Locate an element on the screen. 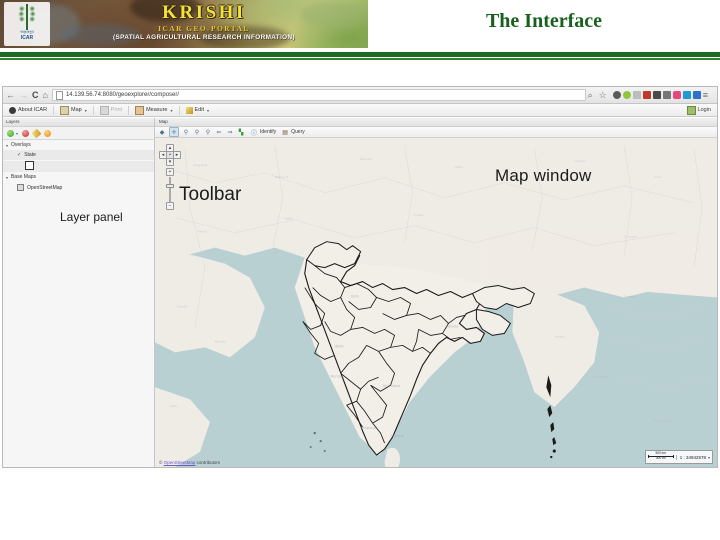 This screenshot has height=540, width=720. radio-selected-icon is located at coordinates (20, 187).